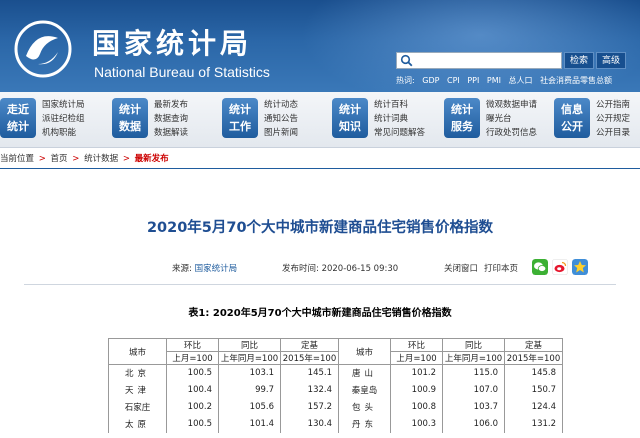  Describe the element at coordinates (364, 407) in the screenshot. I see `city-cell: 包头` at that location.